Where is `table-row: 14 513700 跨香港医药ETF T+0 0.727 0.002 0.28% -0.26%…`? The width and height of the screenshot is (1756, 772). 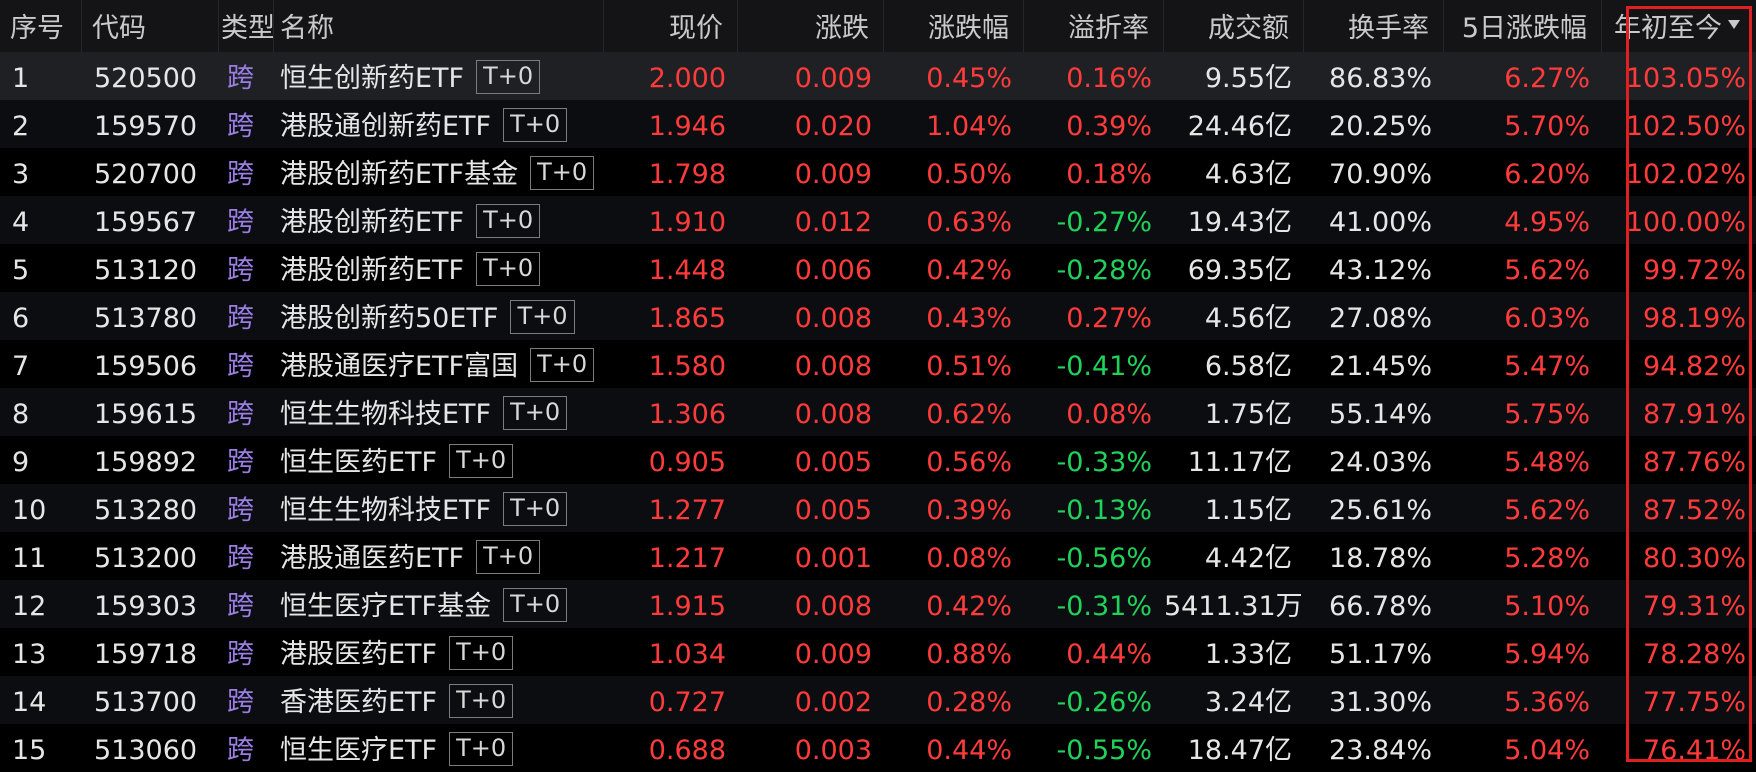 table-row: 14 513700 跨香港医药ETF T+0 0.727 0.002 0.28% -0.26%… is located at coordinates (878, 700).